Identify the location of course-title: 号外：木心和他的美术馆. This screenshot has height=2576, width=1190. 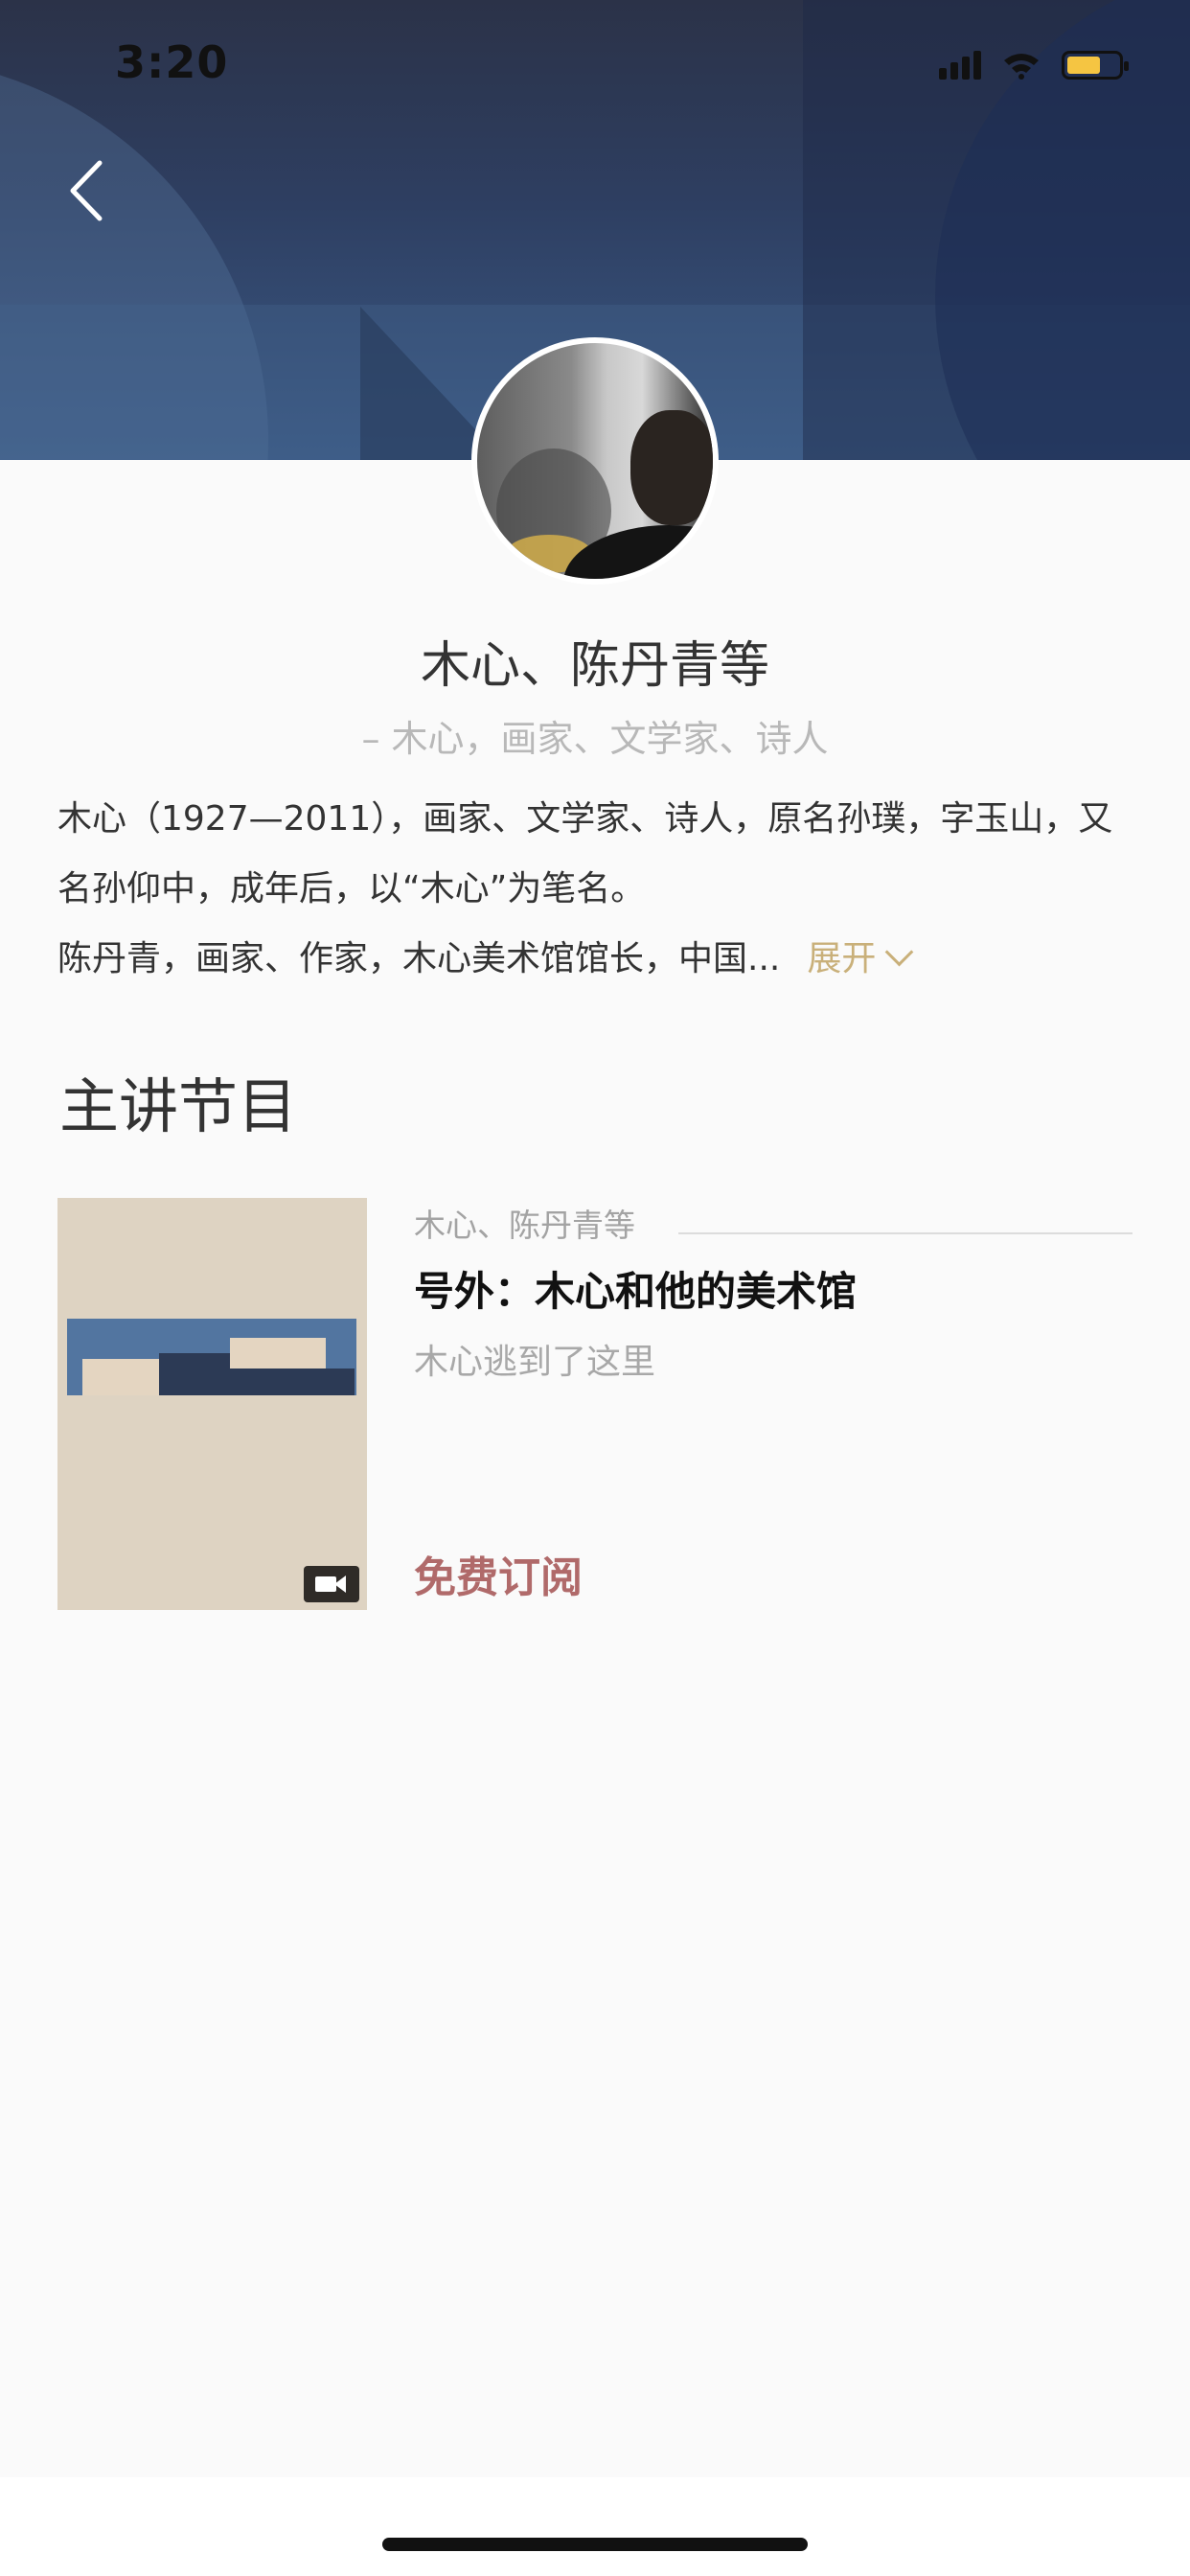
(636, 1288).